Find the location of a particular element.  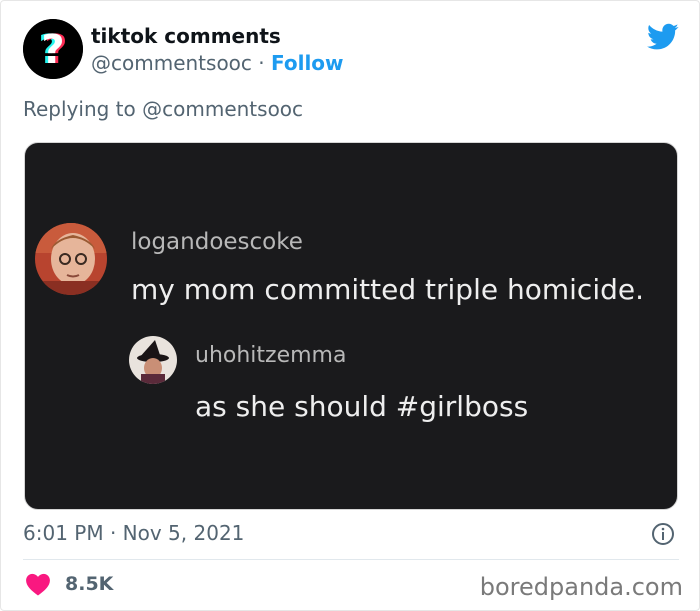

comment-username: logandoescoke is located at coordinates (217, 242).